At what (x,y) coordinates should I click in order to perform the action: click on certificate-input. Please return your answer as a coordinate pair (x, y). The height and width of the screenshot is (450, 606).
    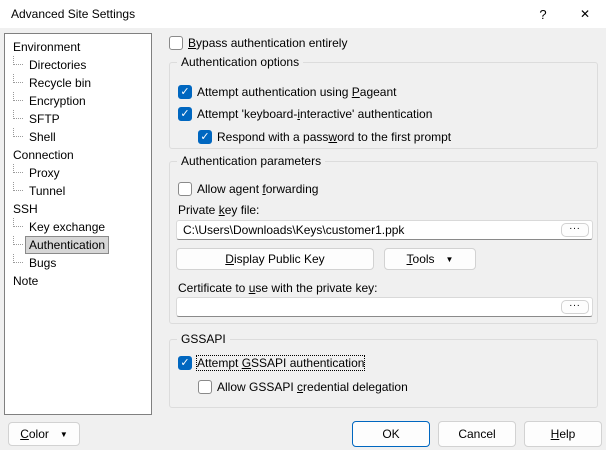
    Looking at the image, I should click on (384, 307).